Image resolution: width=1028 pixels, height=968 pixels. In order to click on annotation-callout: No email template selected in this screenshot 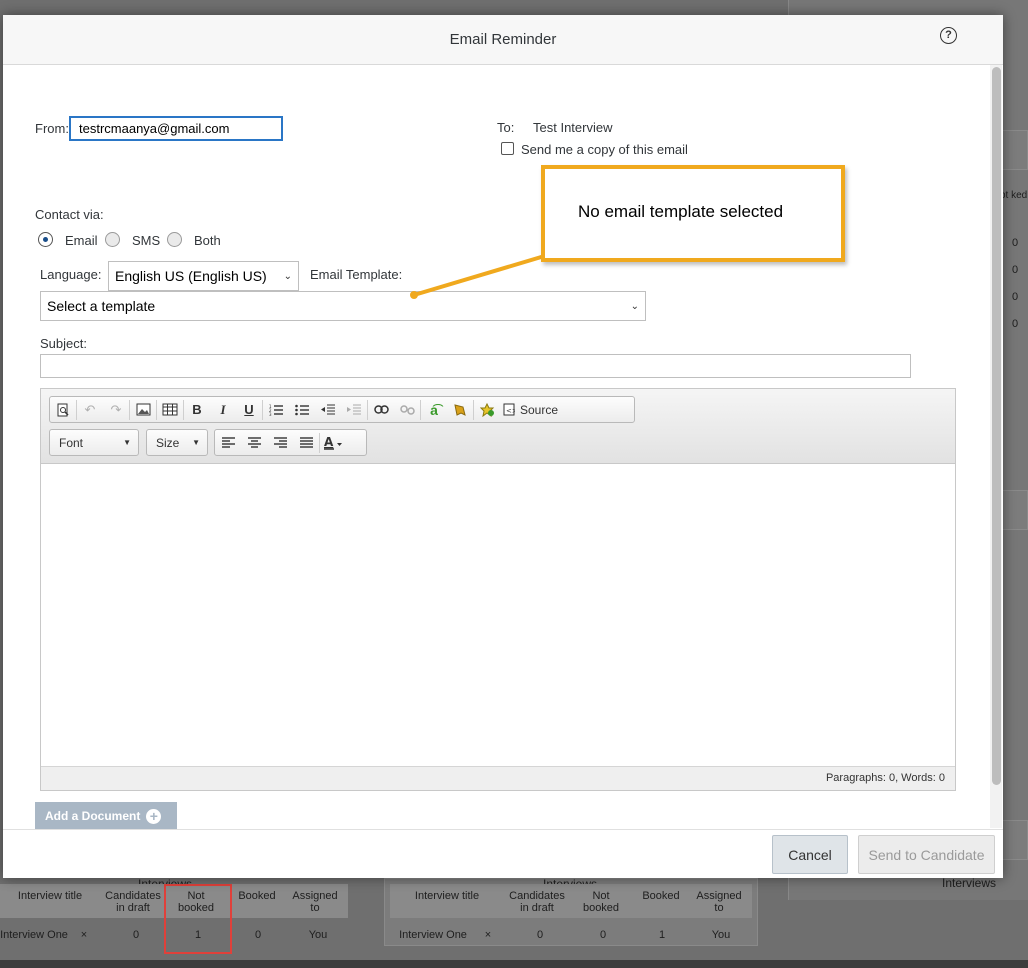, I will do `click(693, 213)`.